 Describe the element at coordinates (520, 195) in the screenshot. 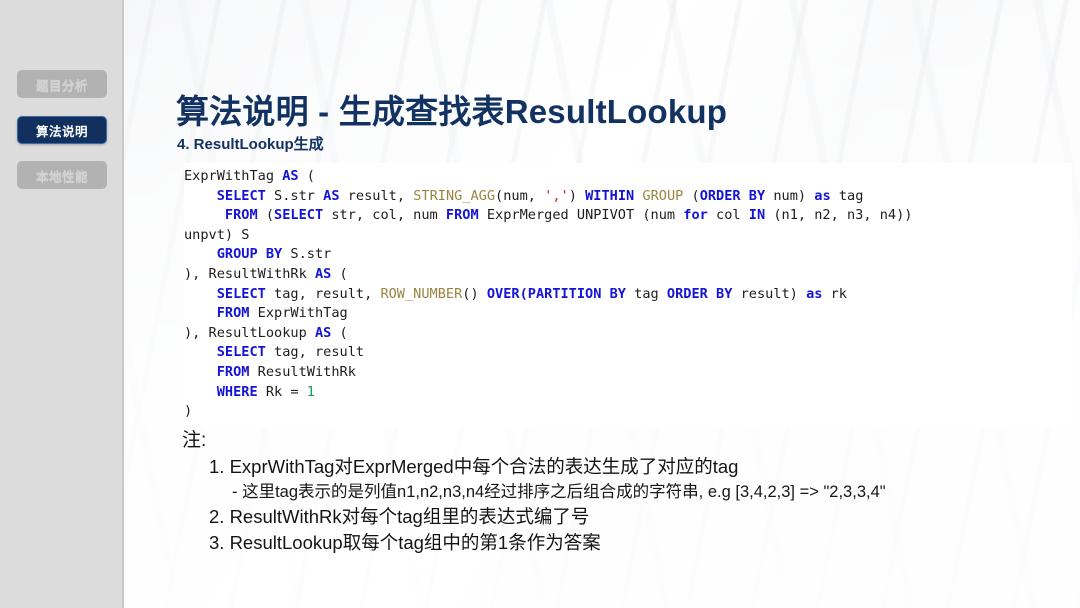

I see `code-token-pl: (num,` at that location.